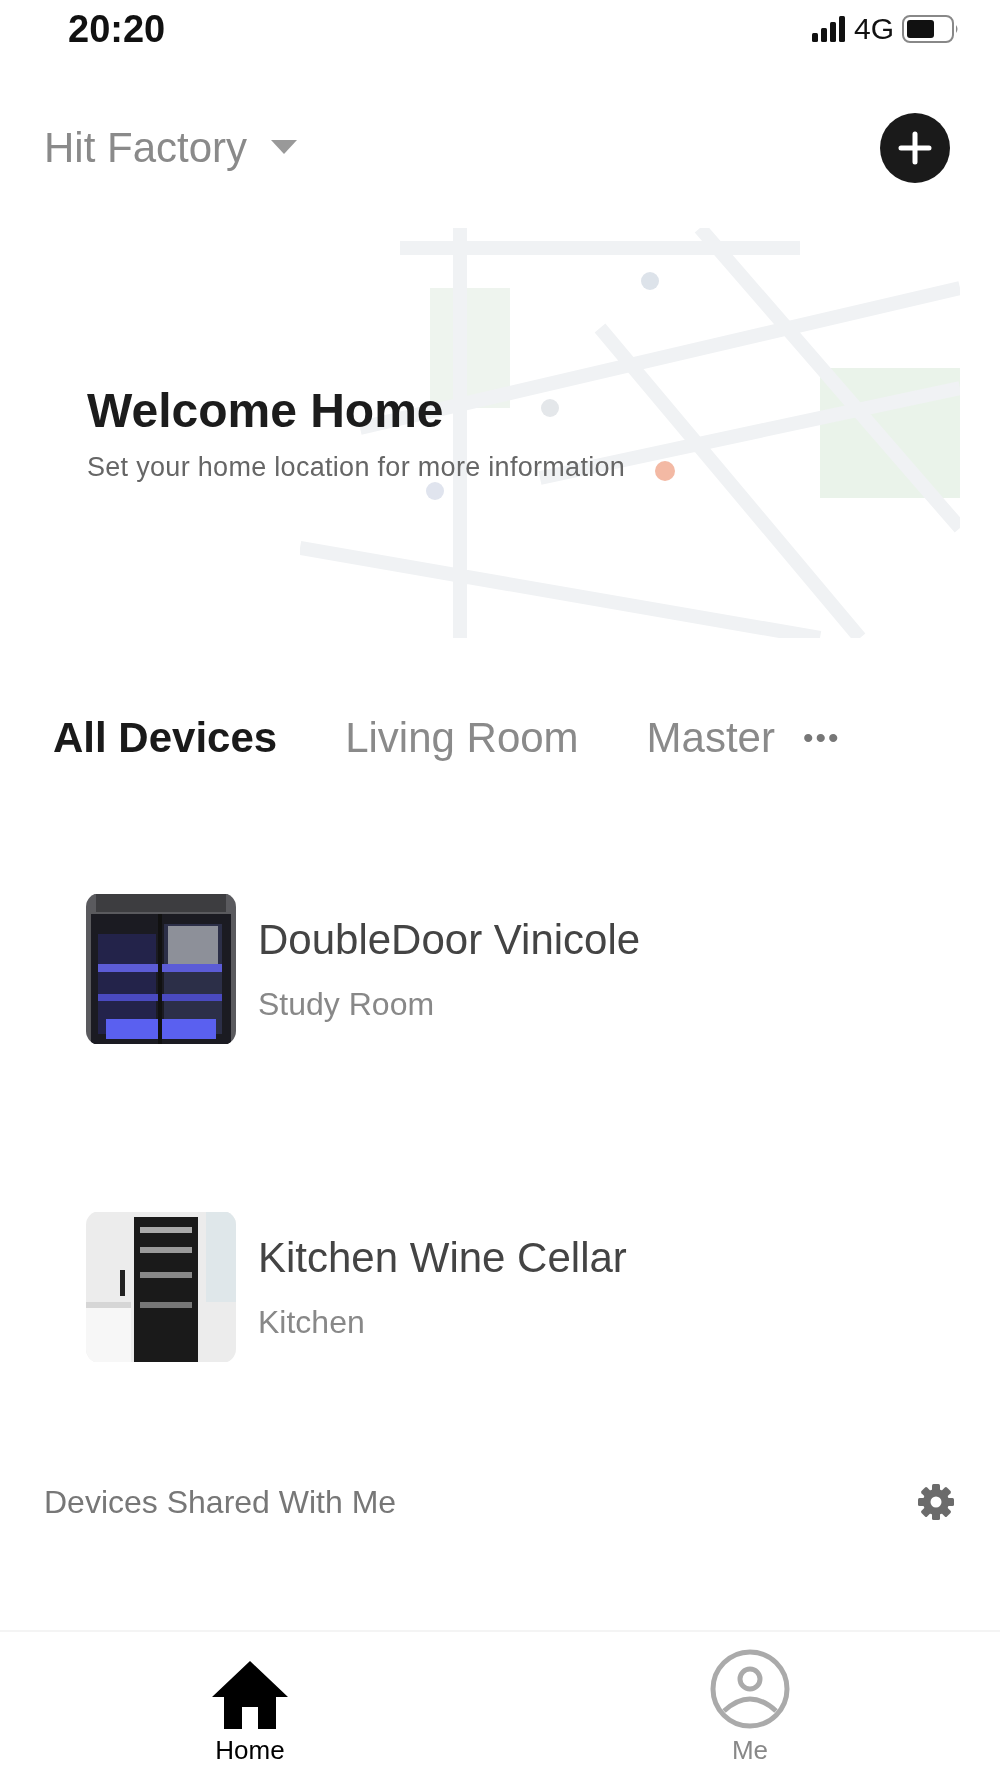 Image resolution: width=1000 pixels, height=1778 pixels. Describe the element at coordinates (165, 738) in the screenshot. I see `room-tab: All Devices` at that location.